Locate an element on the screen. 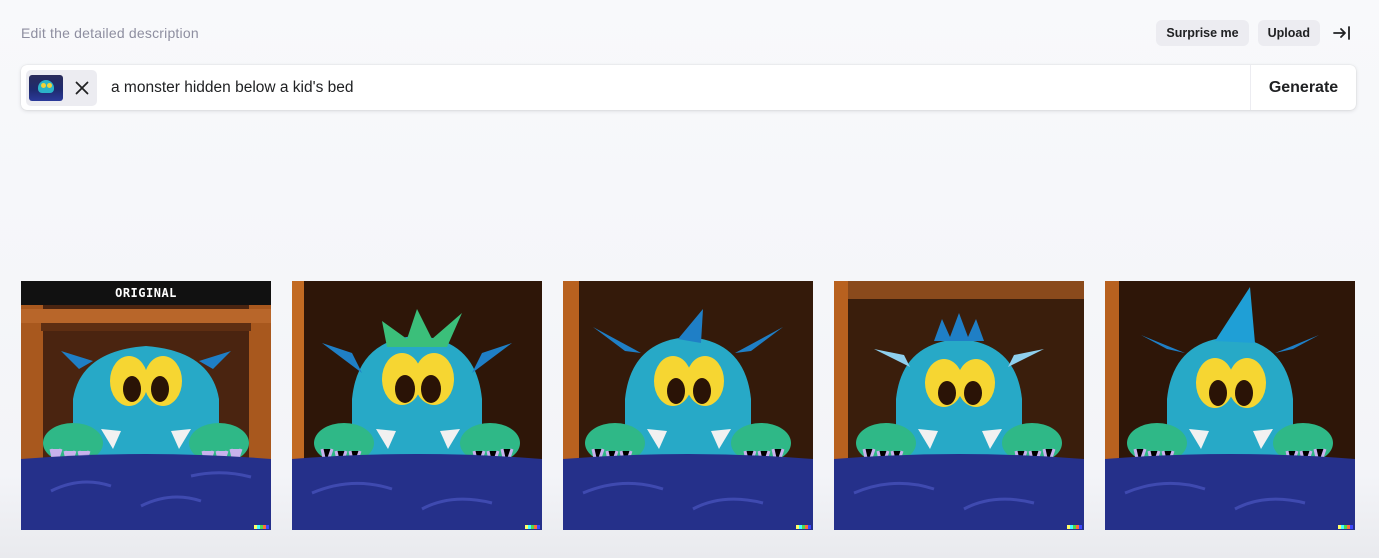 The width and height of the screenshot is (1379, 558). source-image-chip is located at coordinates (61, 87).